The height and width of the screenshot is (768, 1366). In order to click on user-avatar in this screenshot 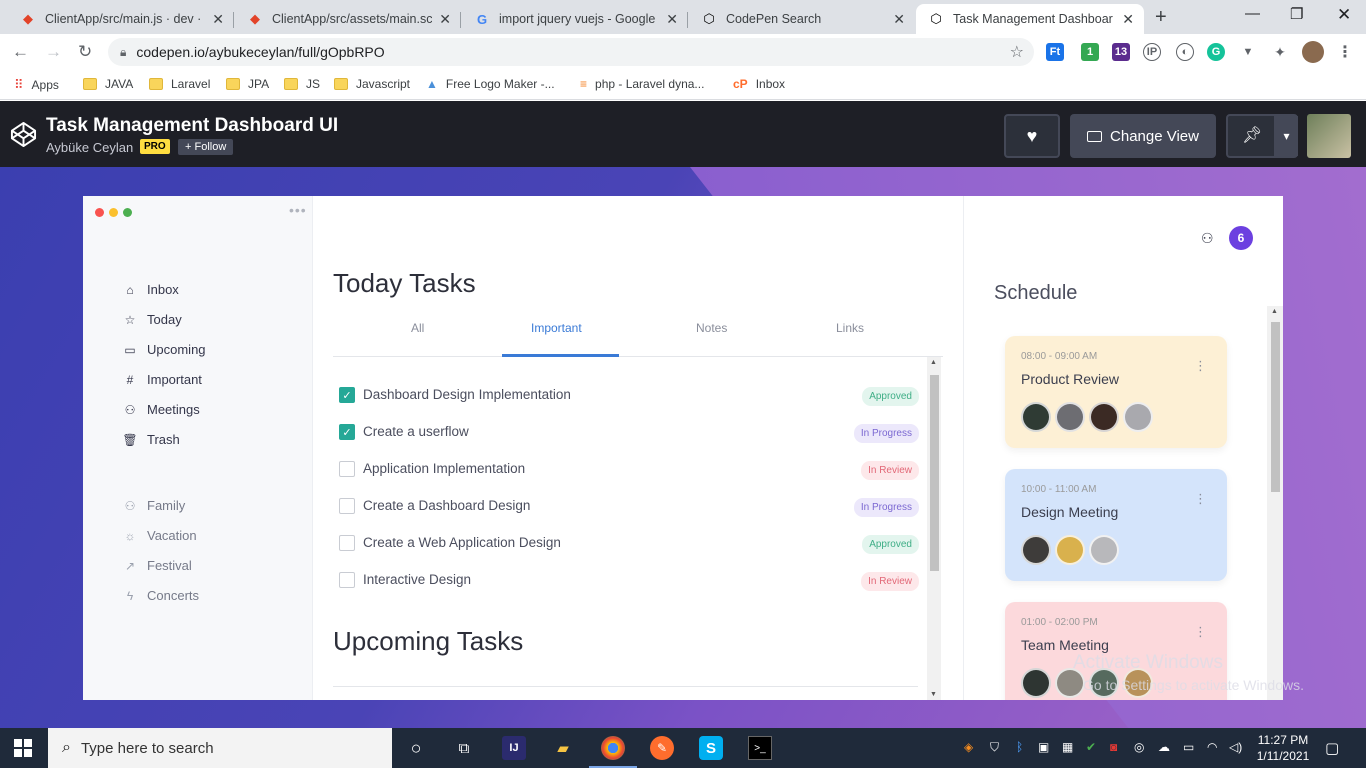, I will do `click(1329, 136)`.